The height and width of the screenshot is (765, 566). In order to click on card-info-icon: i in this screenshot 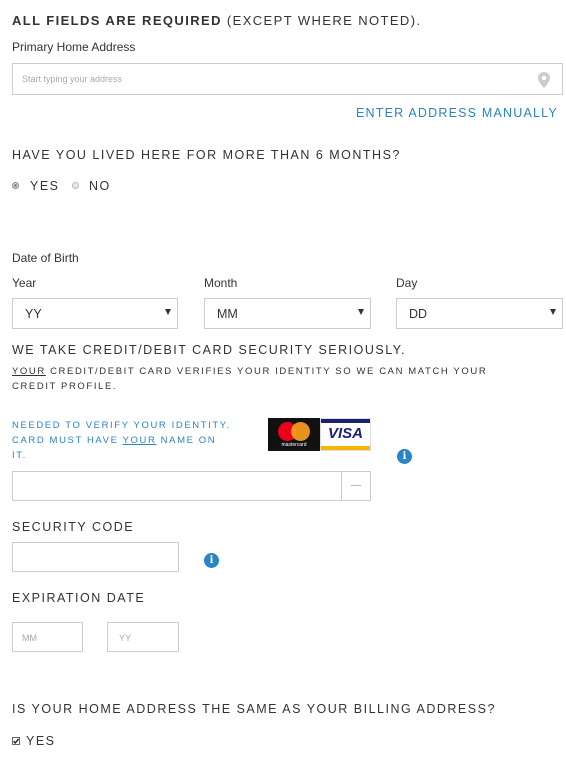, I will do `click(404, 456)`.